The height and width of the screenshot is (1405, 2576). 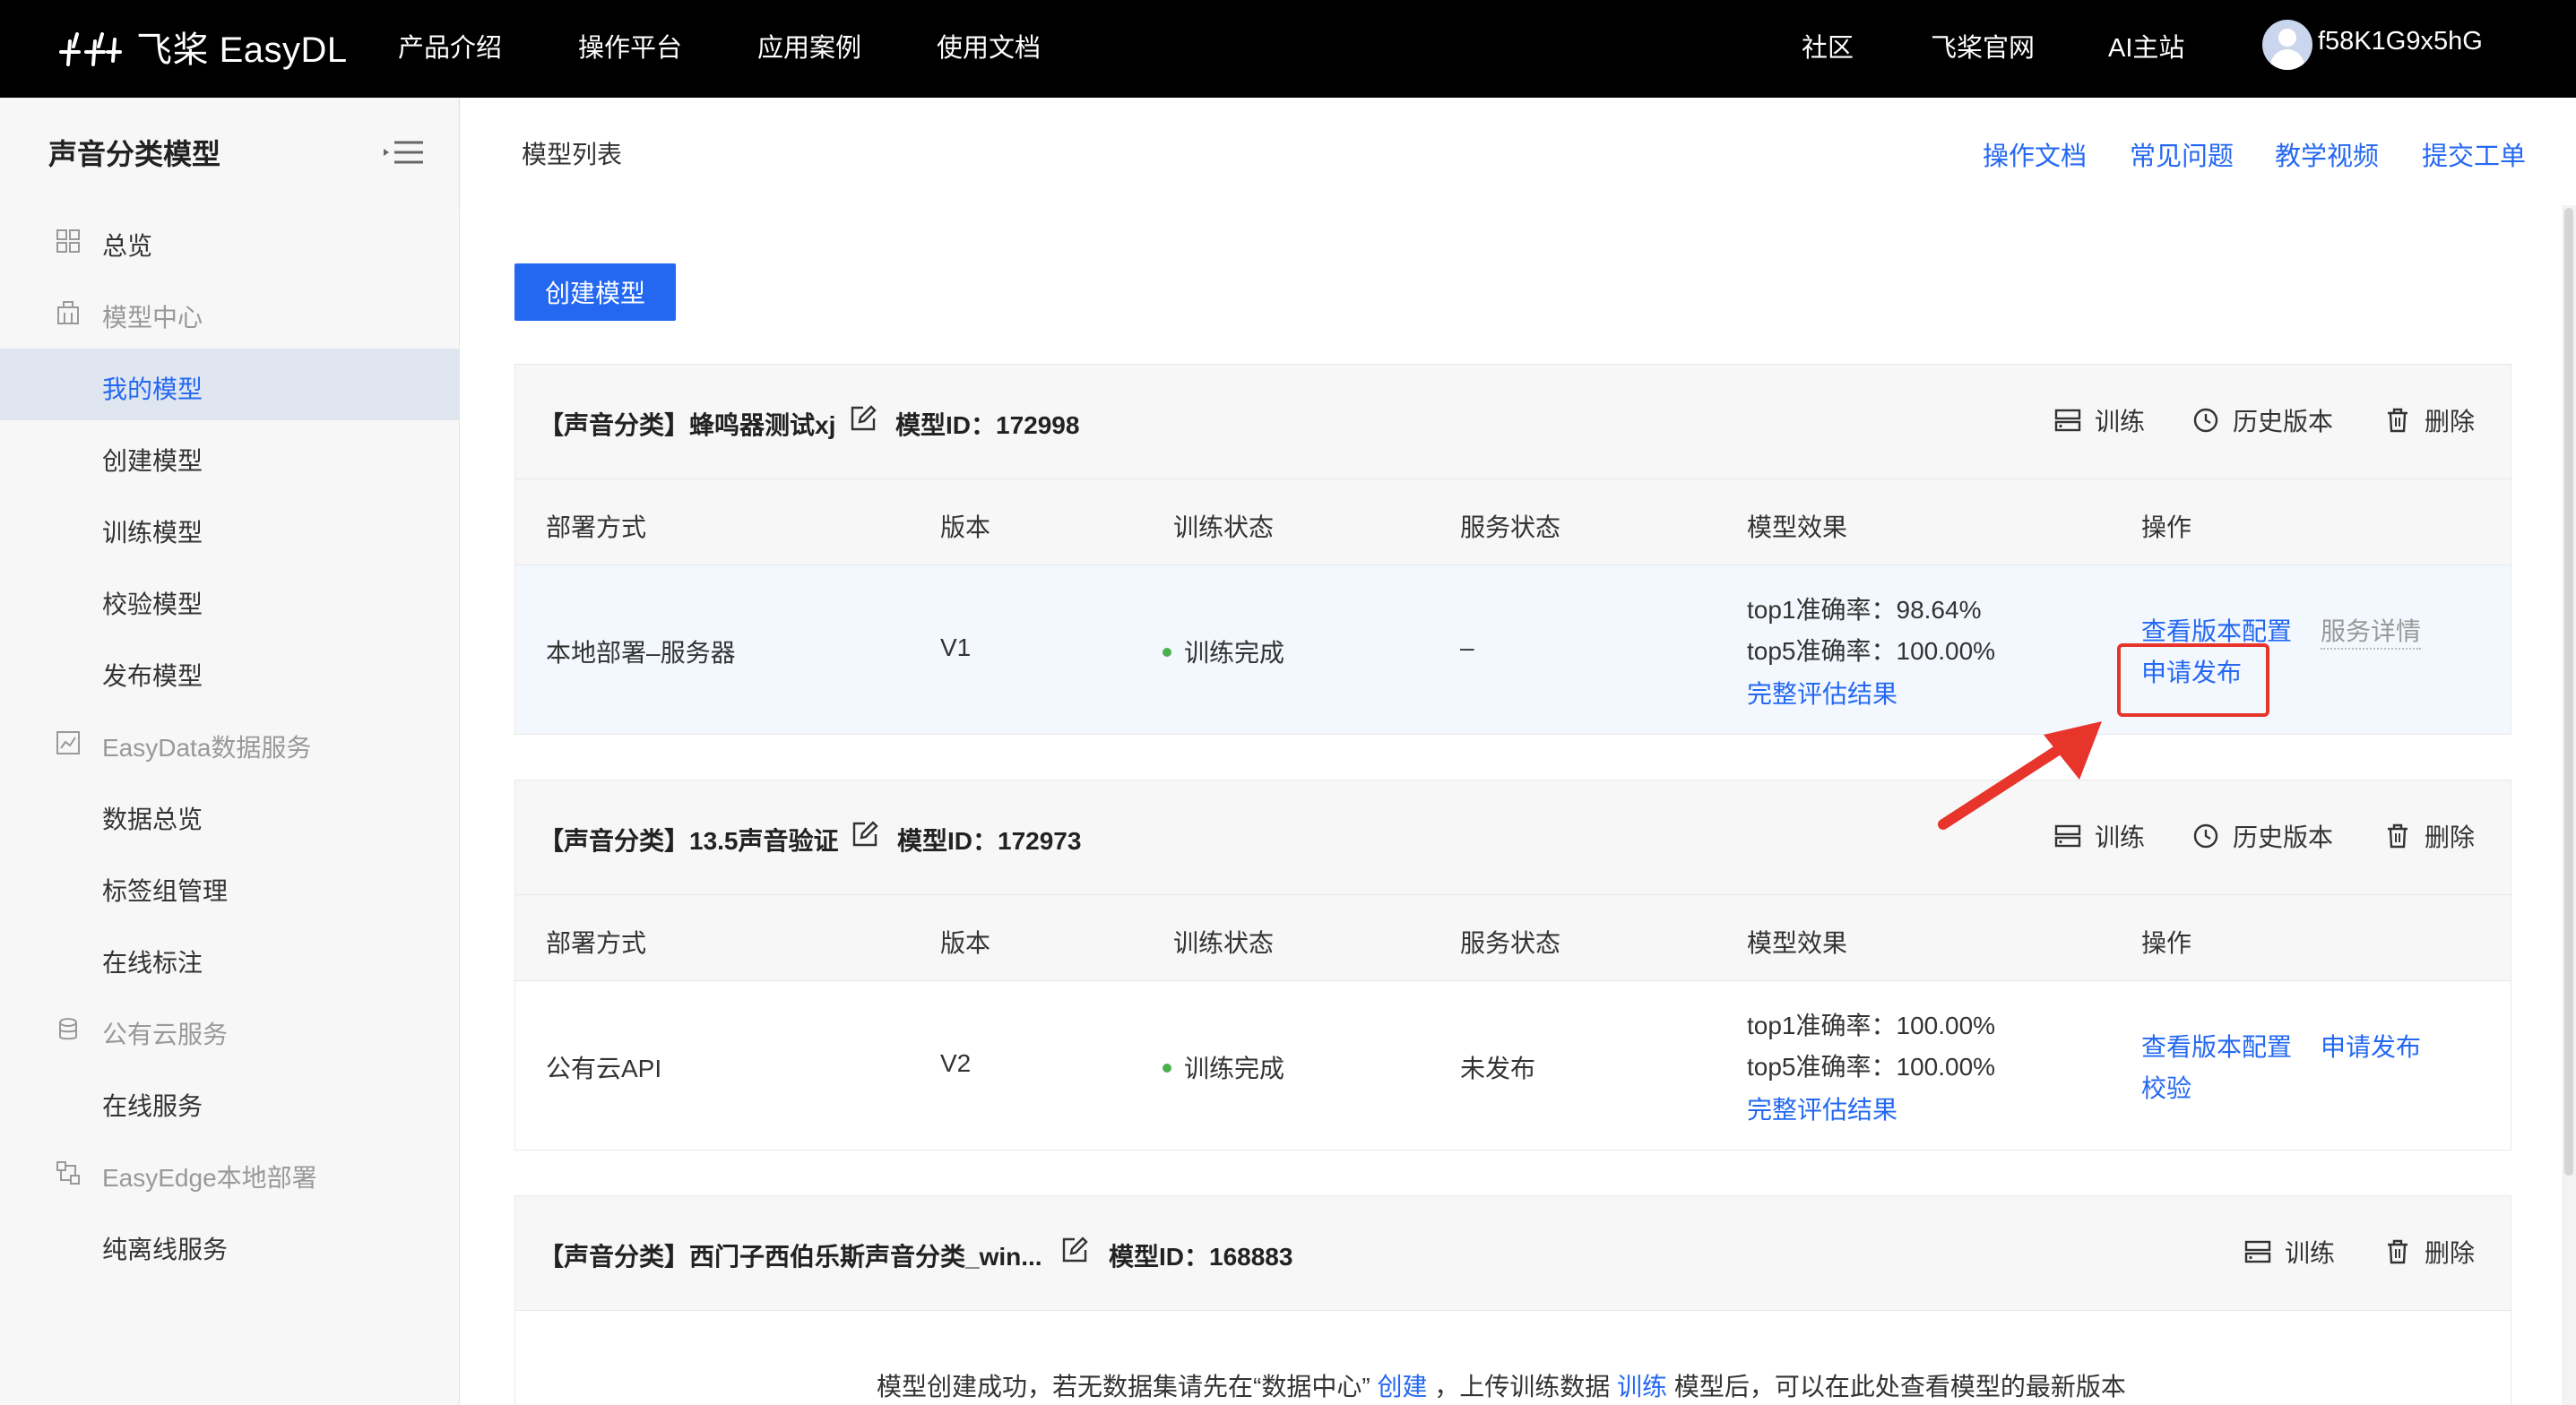 What do you see at coordinates (229, 528) in the screenshot?
I see `sidebar-item-train-model: 训练模型` at bounding box center [229, 528].